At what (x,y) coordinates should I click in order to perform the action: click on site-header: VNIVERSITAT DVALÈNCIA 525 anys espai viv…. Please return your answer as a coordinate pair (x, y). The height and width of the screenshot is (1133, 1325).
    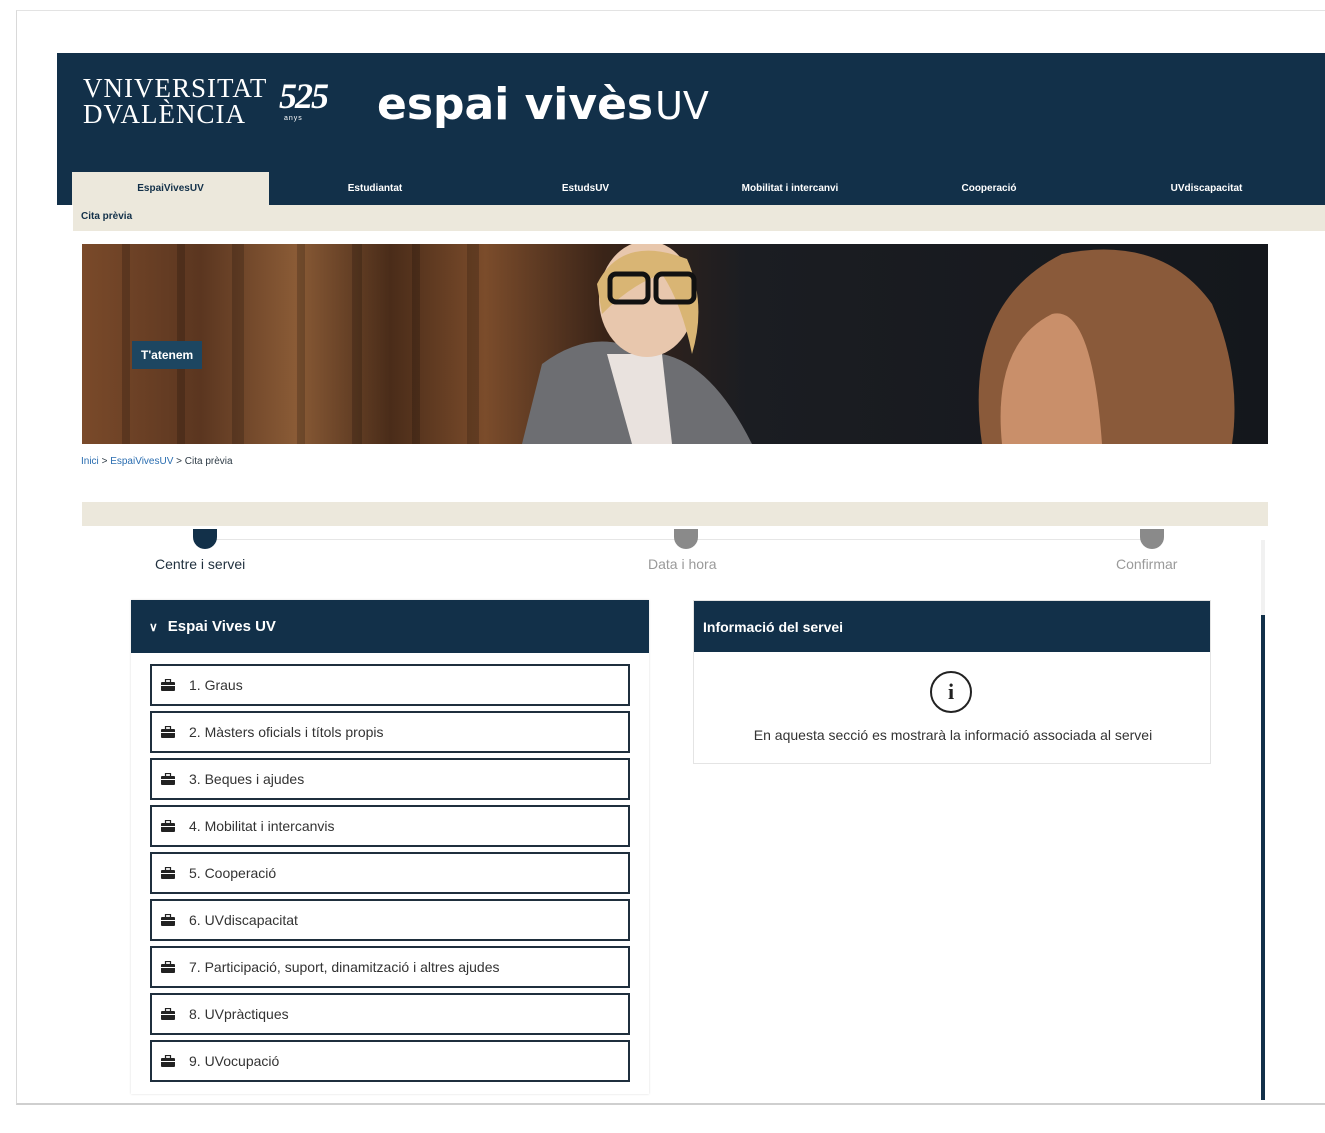
    Looking at the image, I should click on (691, 129).